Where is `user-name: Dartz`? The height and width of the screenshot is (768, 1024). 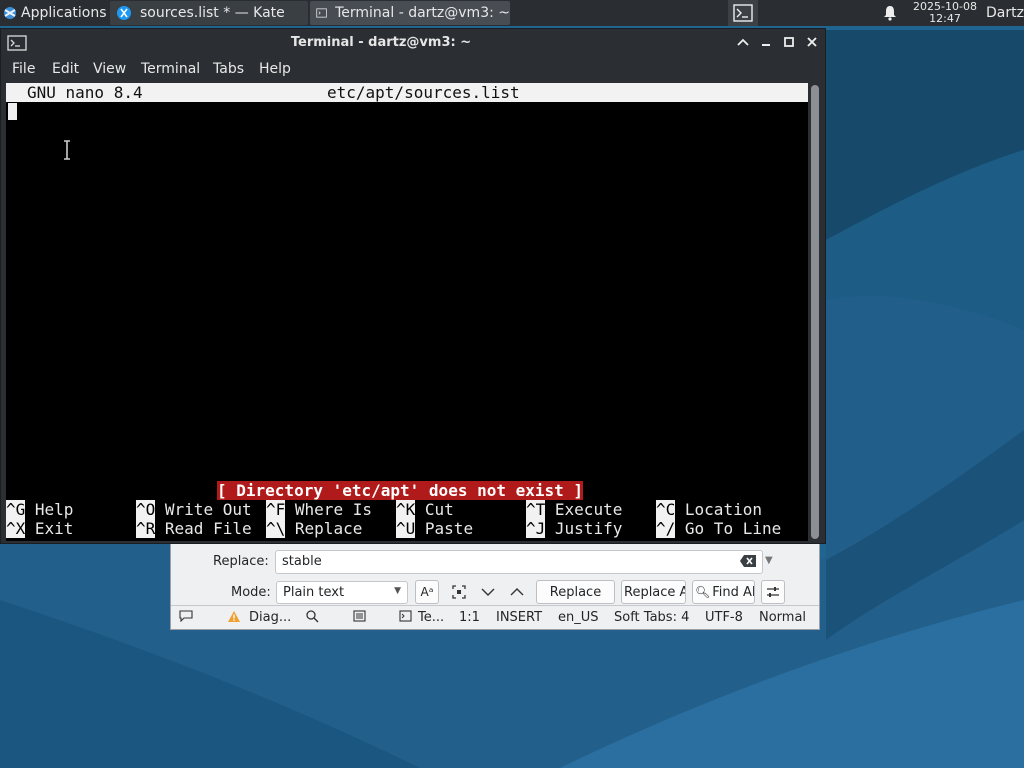
user-name: Dartz is located at coordinates (1005, 13).